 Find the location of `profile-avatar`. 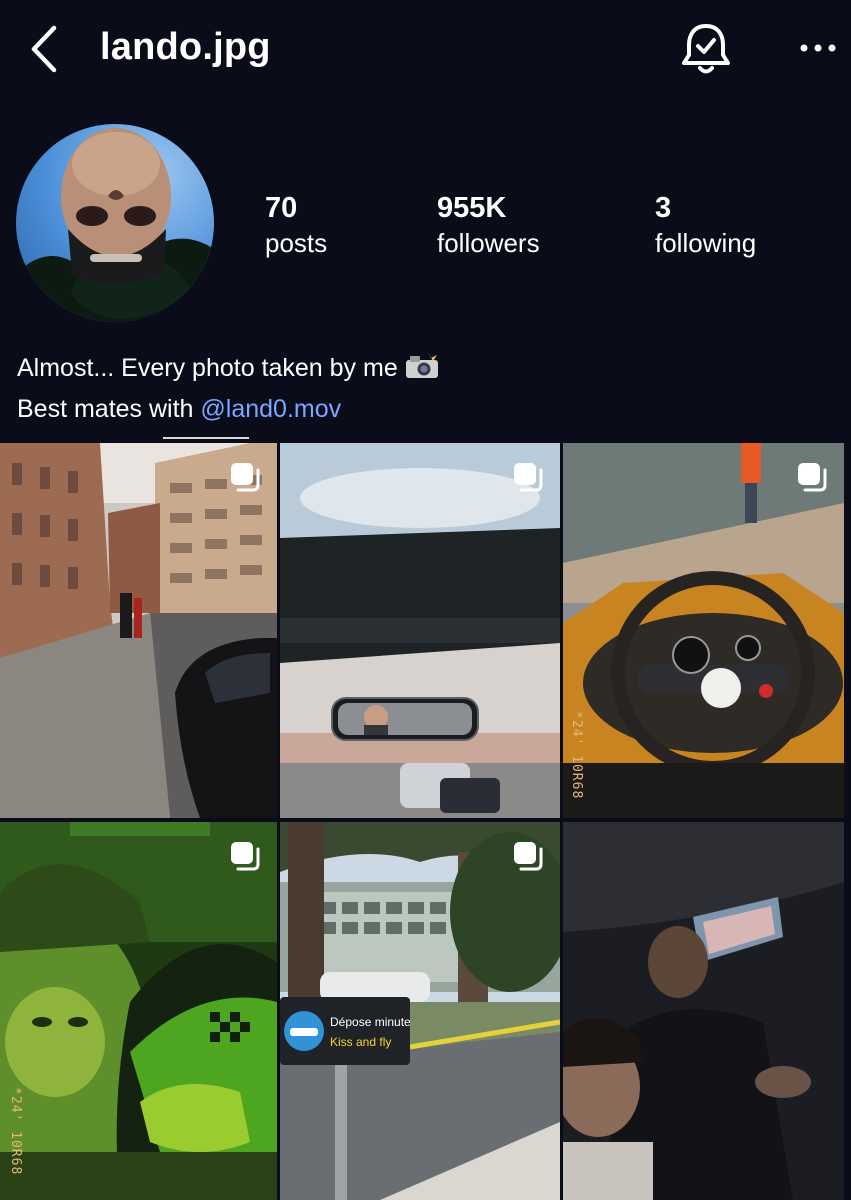

profile-avatar is located at coordinates (115, 223).